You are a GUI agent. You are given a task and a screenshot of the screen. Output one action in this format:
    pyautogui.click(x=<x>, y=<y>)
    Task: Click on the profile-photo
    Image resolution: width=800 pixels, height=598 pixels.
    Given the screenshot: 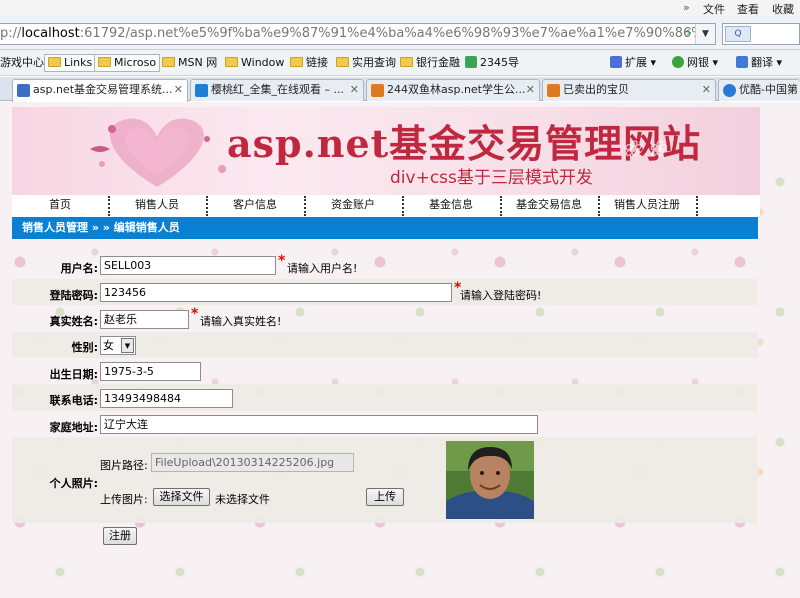 What is the action you would take?
    pyautogui.click(x=490, y=480)
    